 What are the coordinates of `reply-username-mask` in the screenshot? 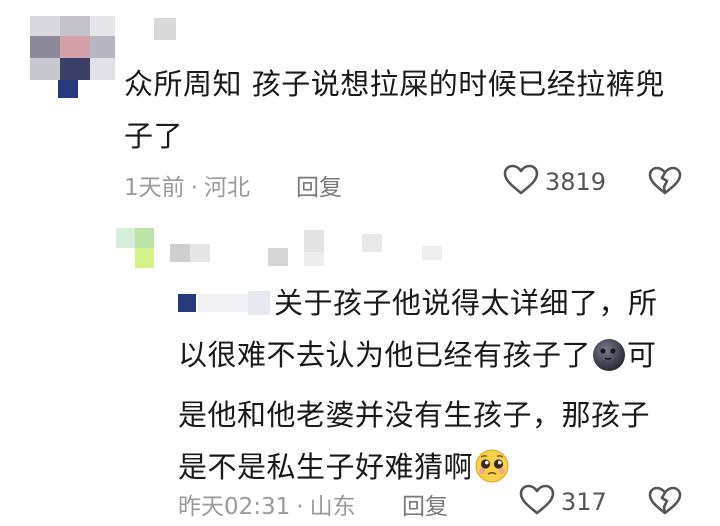 It's located at (310, 248).